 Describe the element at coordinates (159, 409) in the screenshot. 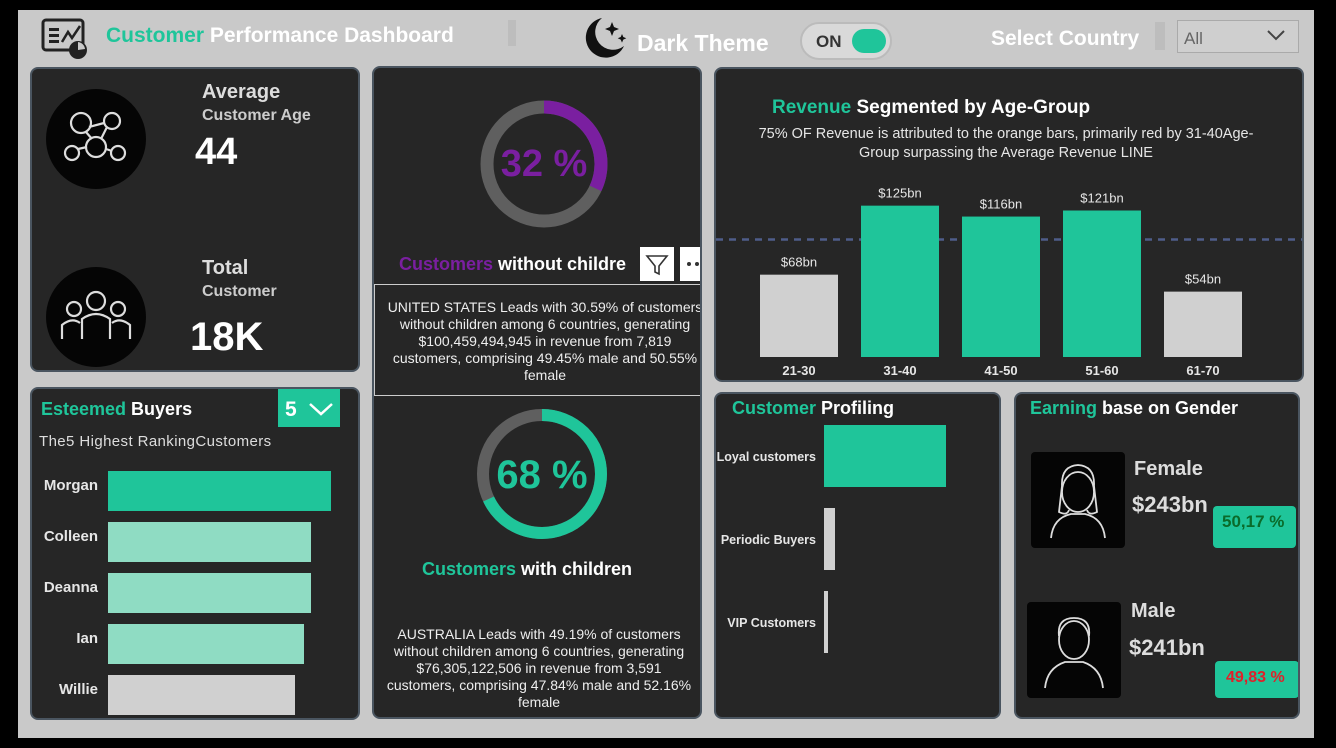

I see `buyers-title-rest: Buyers` at that location.